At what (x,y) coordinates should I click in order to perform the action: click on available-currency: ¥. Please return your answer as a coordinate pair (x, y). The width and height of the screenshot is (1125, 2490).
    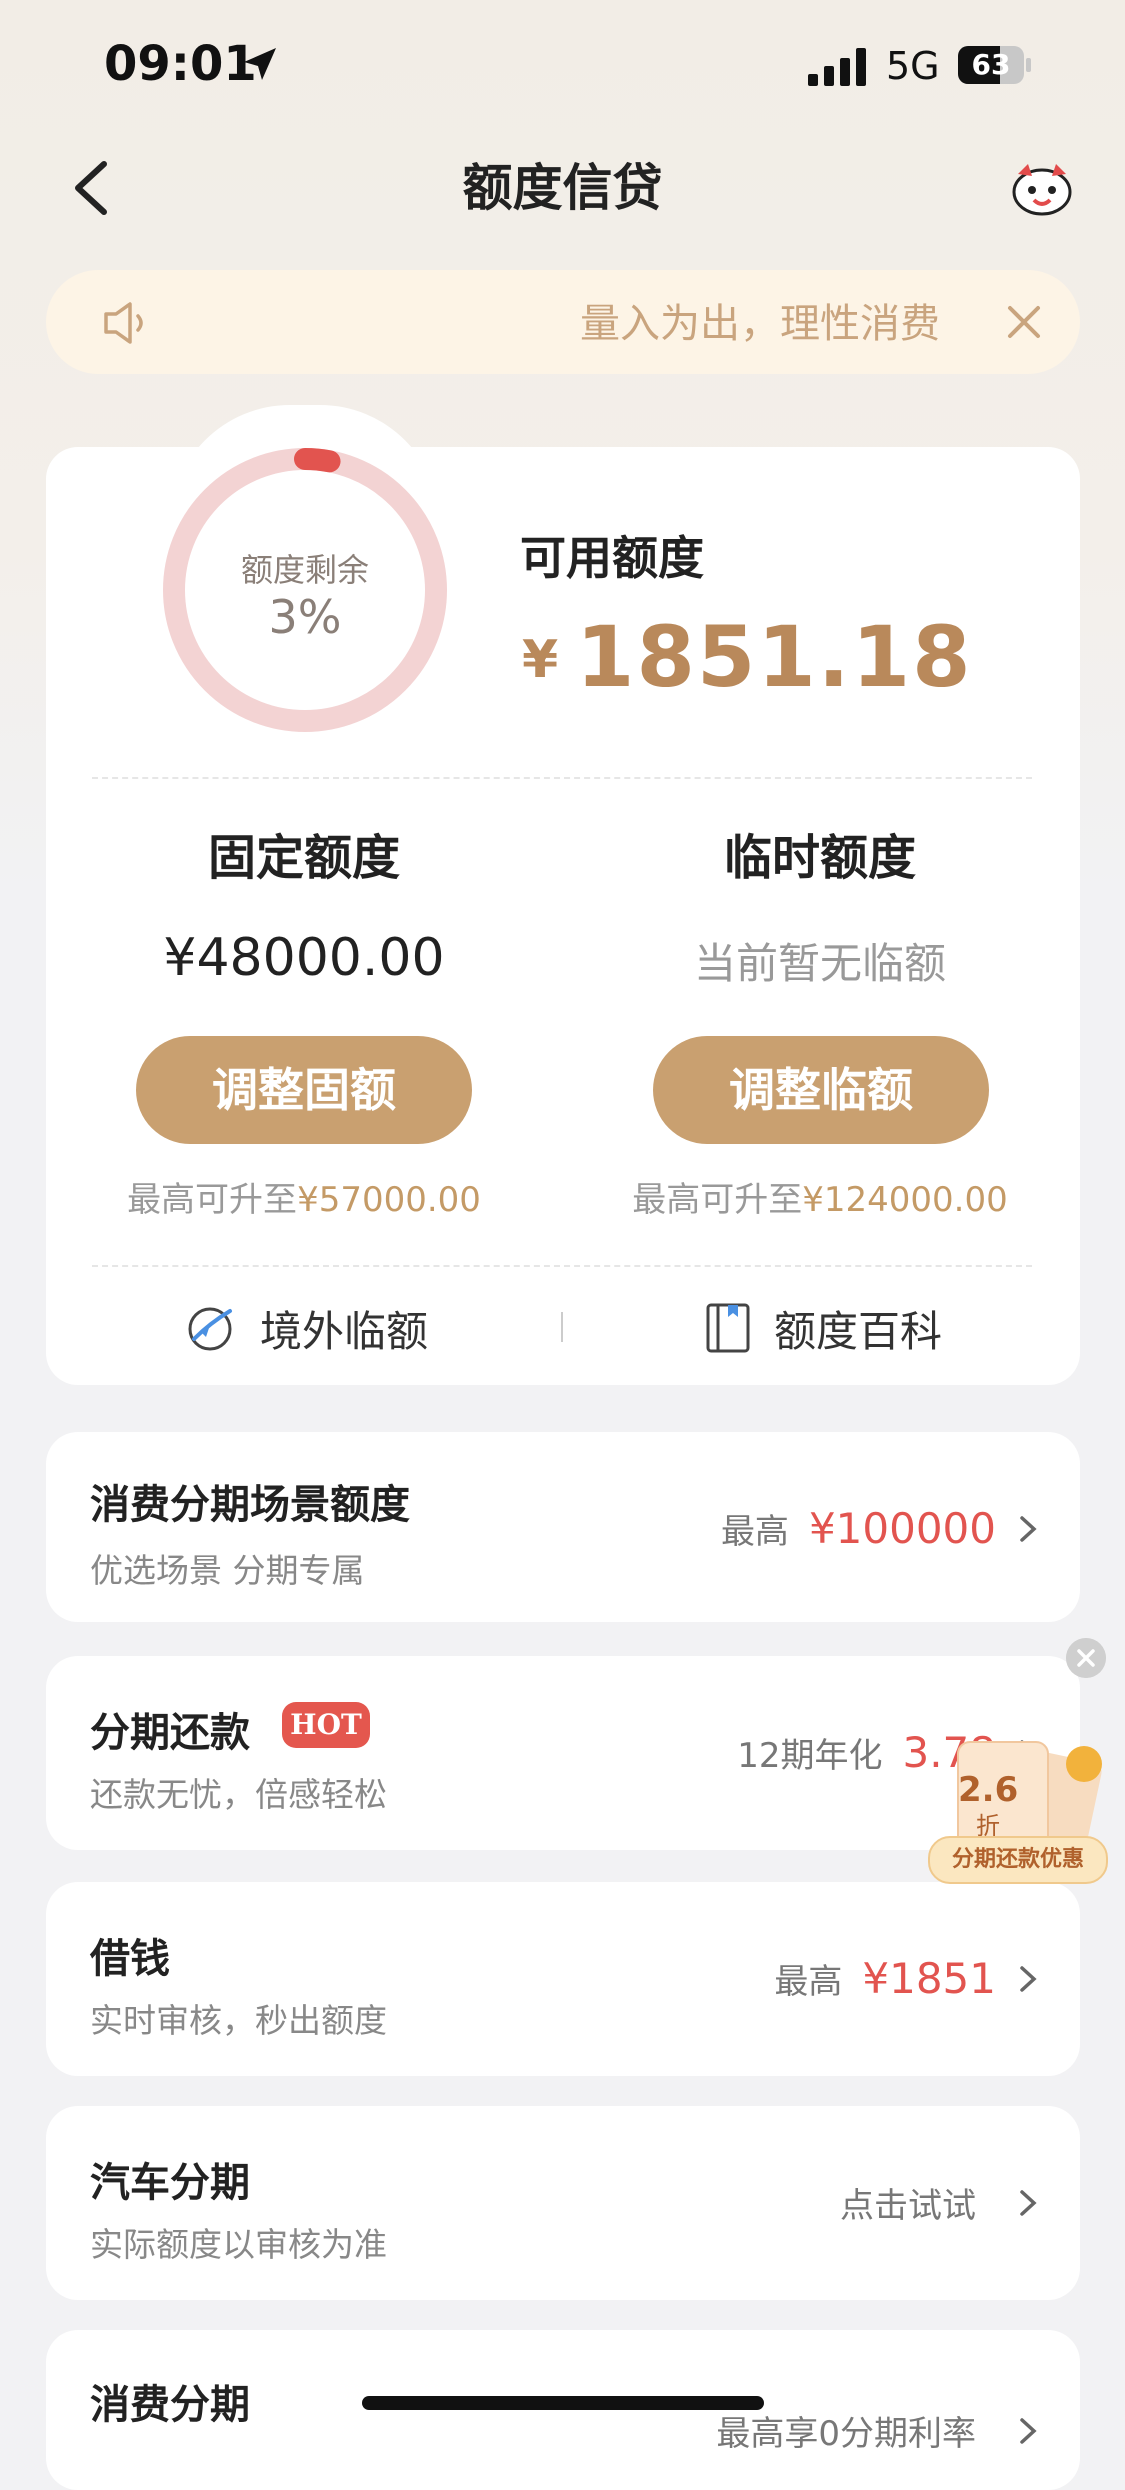
    Looking at the image, I should click on (540, 660).